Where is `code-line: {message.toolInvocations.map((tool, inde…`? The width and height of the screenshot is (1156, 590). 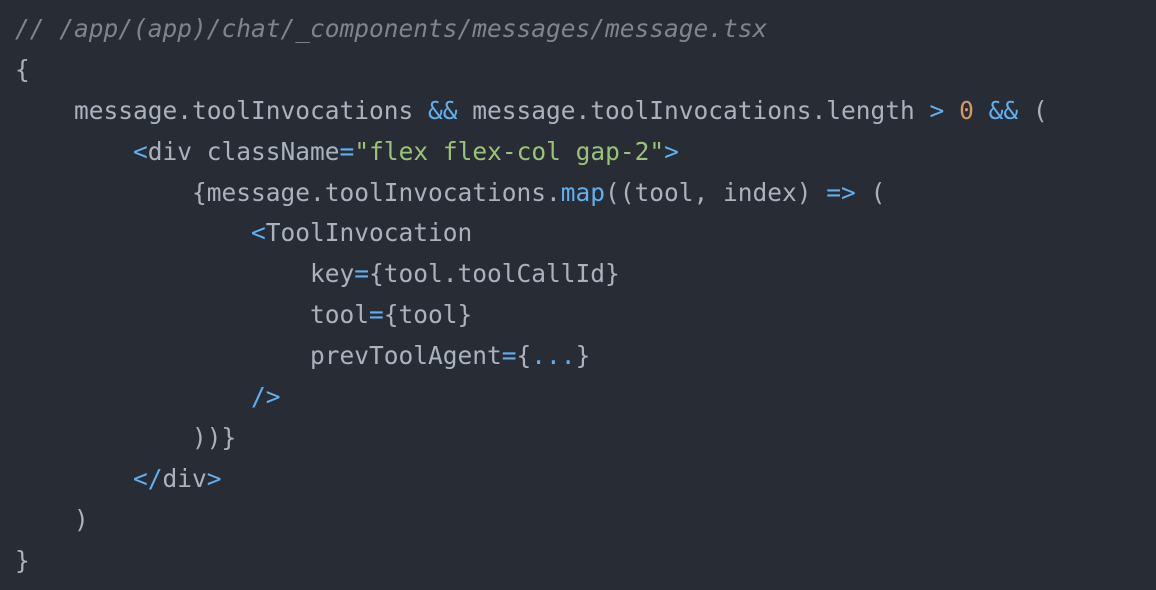
code-line: {message.toolInvocations.map((tool, inde… is located at coordinates (531, 193).